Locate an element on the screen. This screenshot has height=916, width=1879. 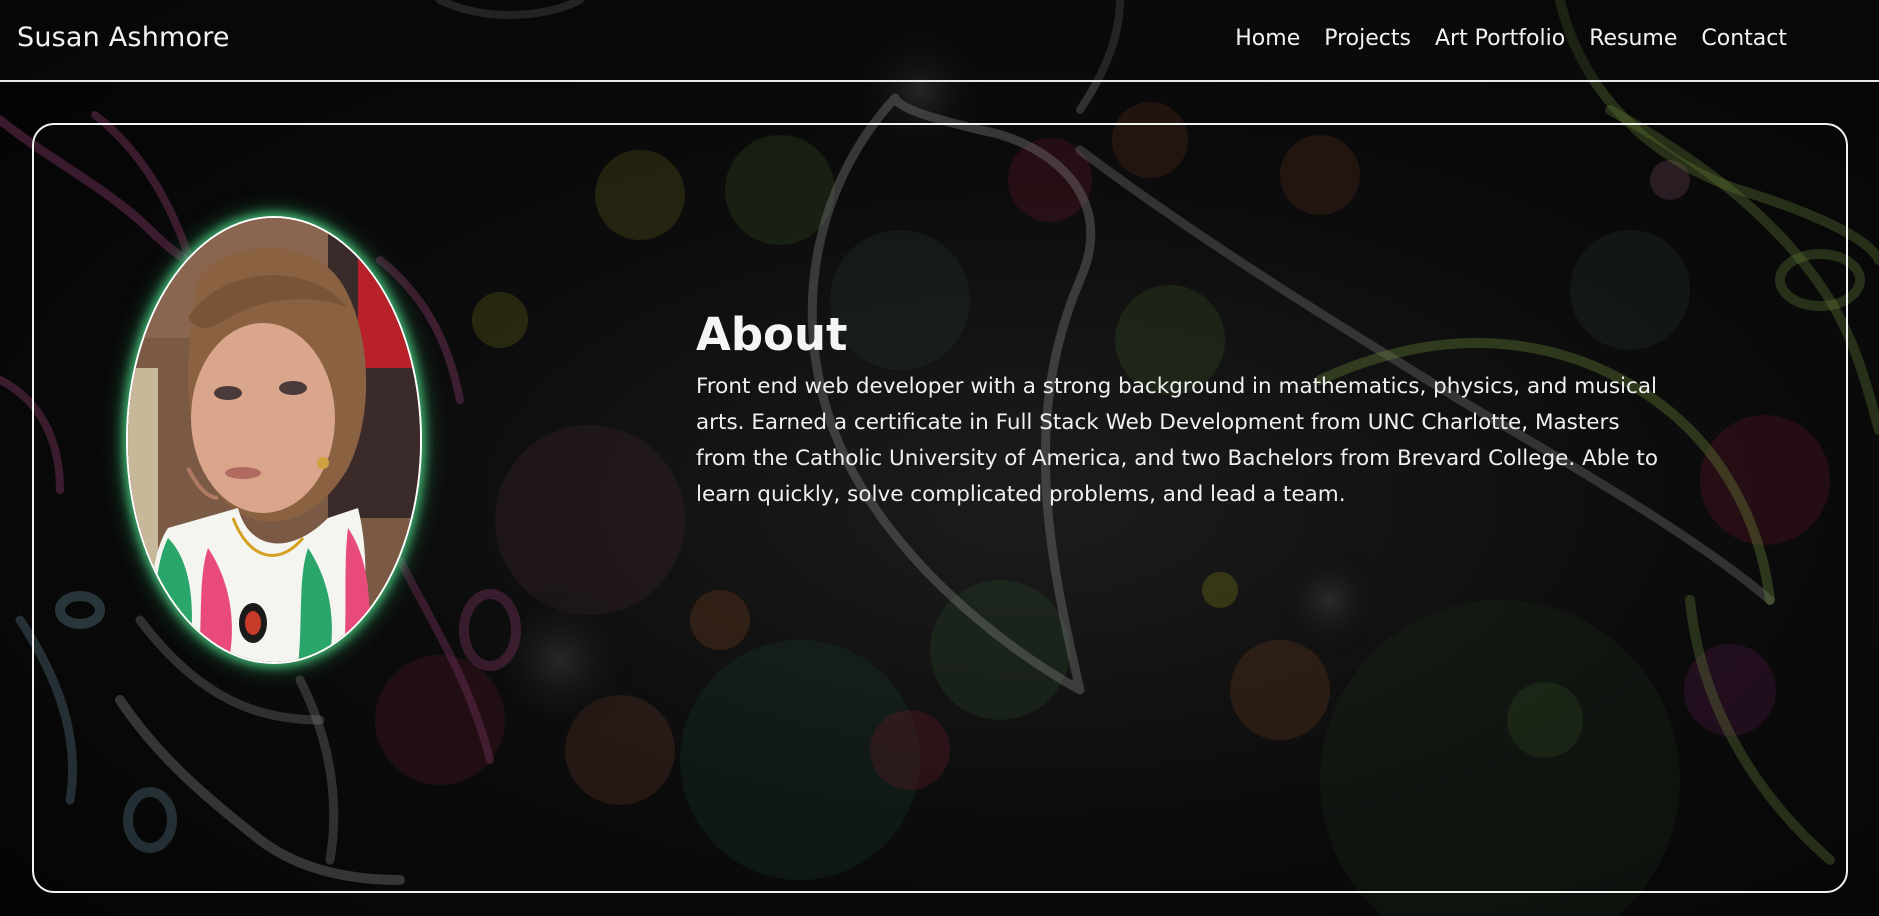
profile-photo is located at coordinates (274, 440).